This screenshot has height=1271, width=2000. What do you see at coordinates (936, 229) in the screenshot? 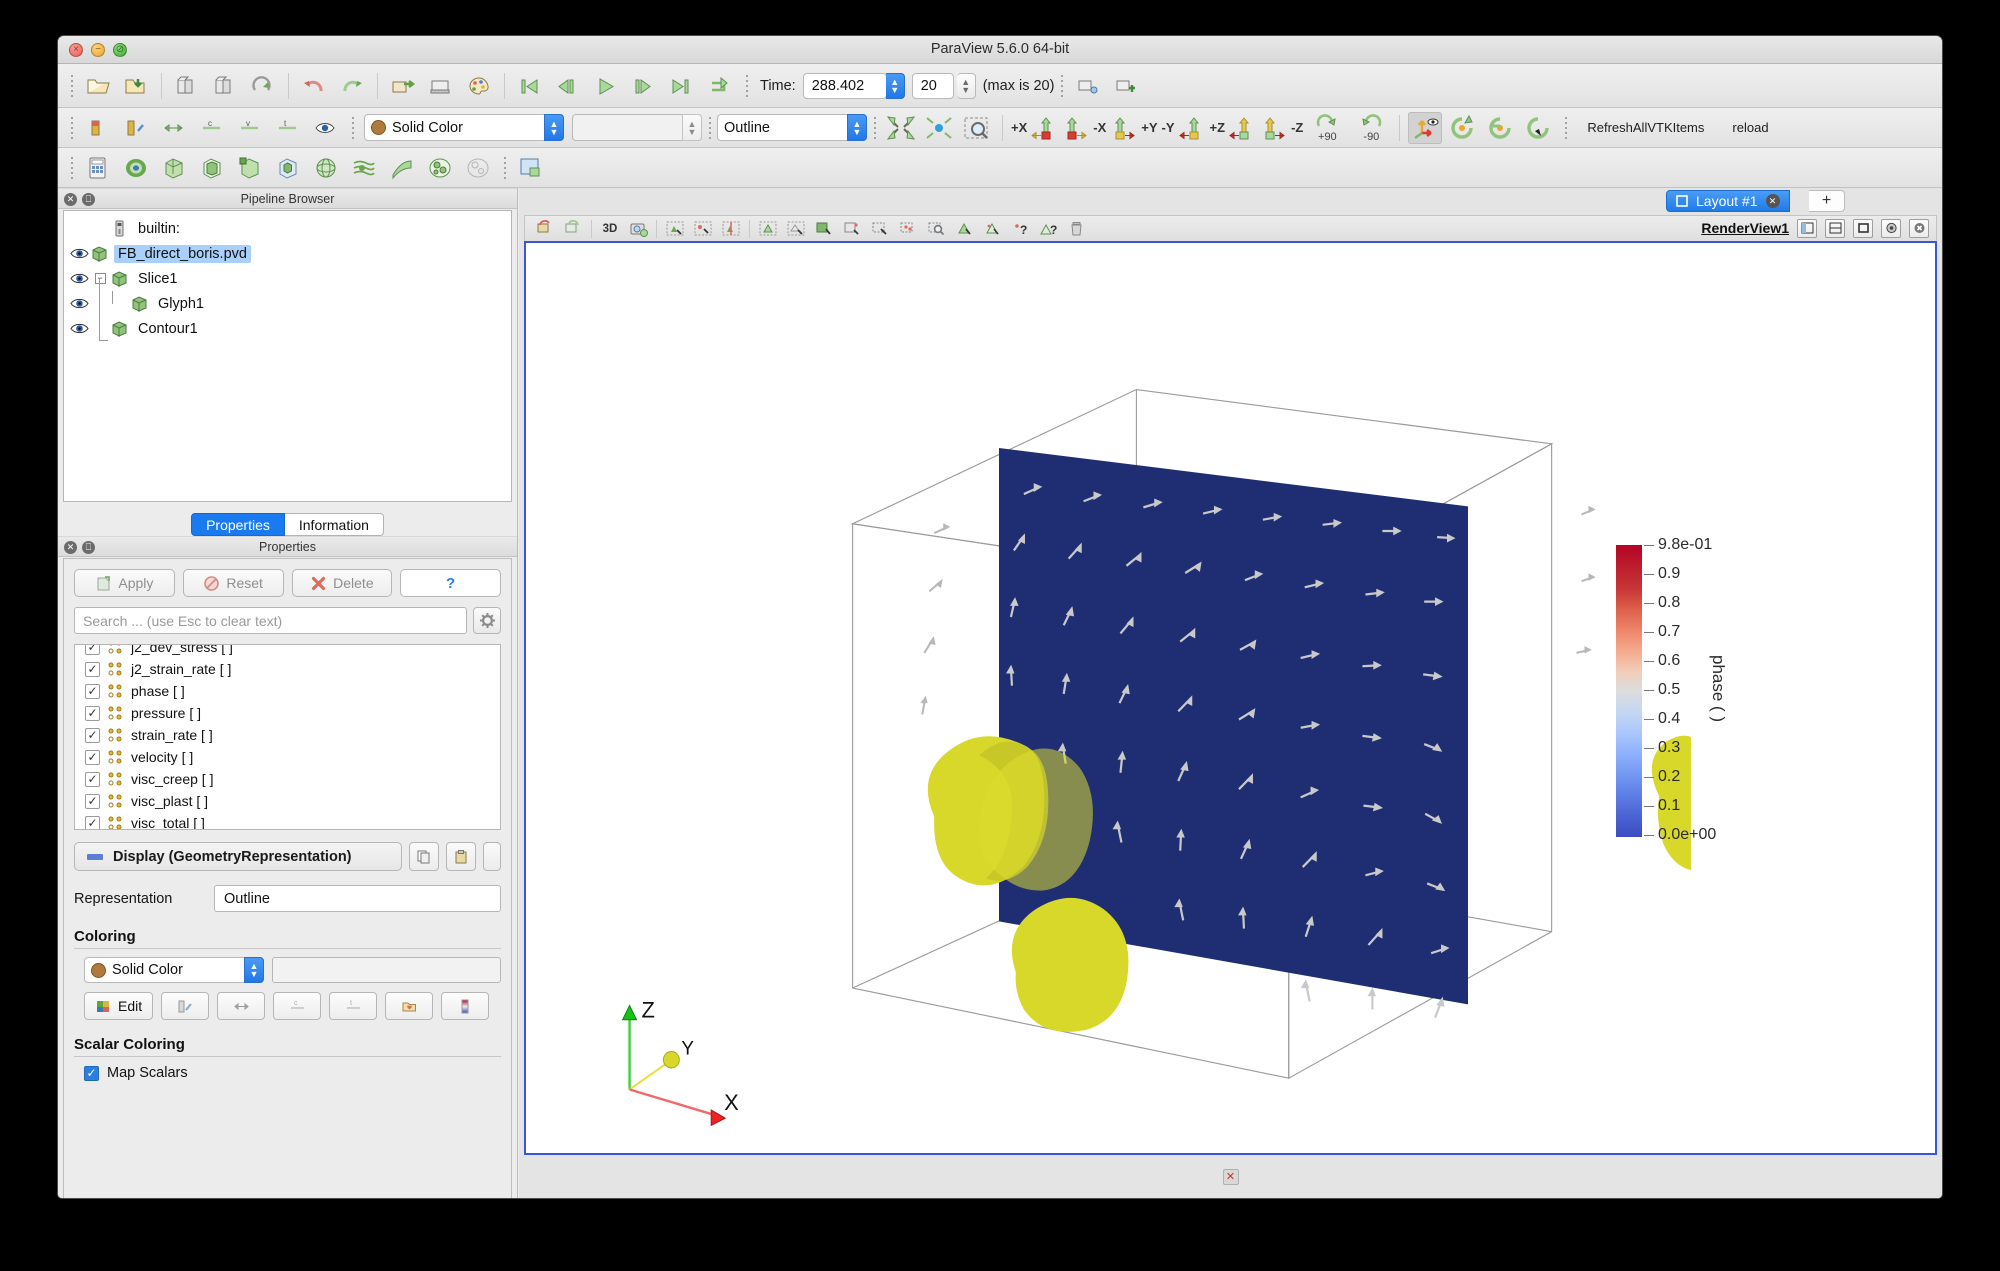
I see `zoom-to-selection-icon` at bounding box center [936, 229].